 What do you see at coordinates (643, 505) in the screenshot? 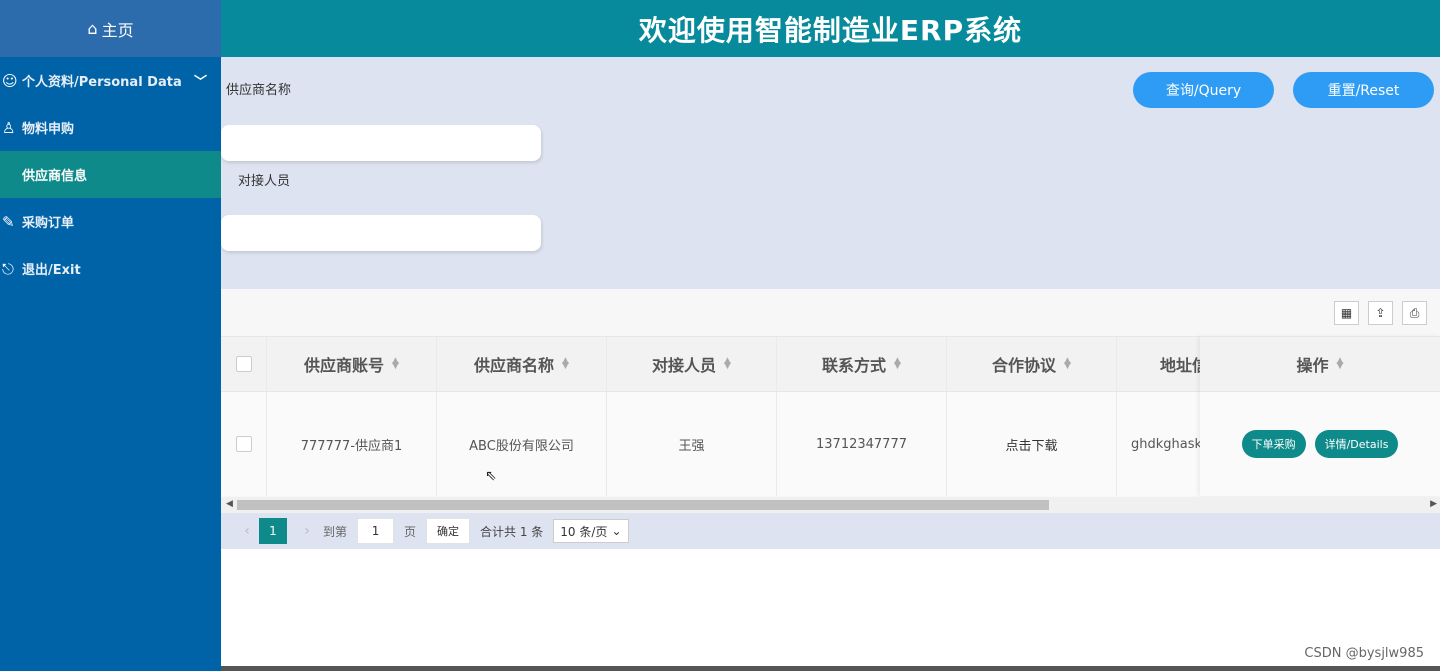
I see `scrollbar-thumb` at bounding box center [643, 505].